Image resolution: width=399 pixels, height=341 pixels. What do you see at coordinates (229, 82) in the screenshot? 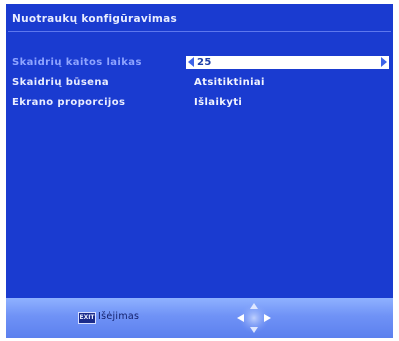
I see `setting-value: Atsitiktiniai` at bounding box center [229, 82].